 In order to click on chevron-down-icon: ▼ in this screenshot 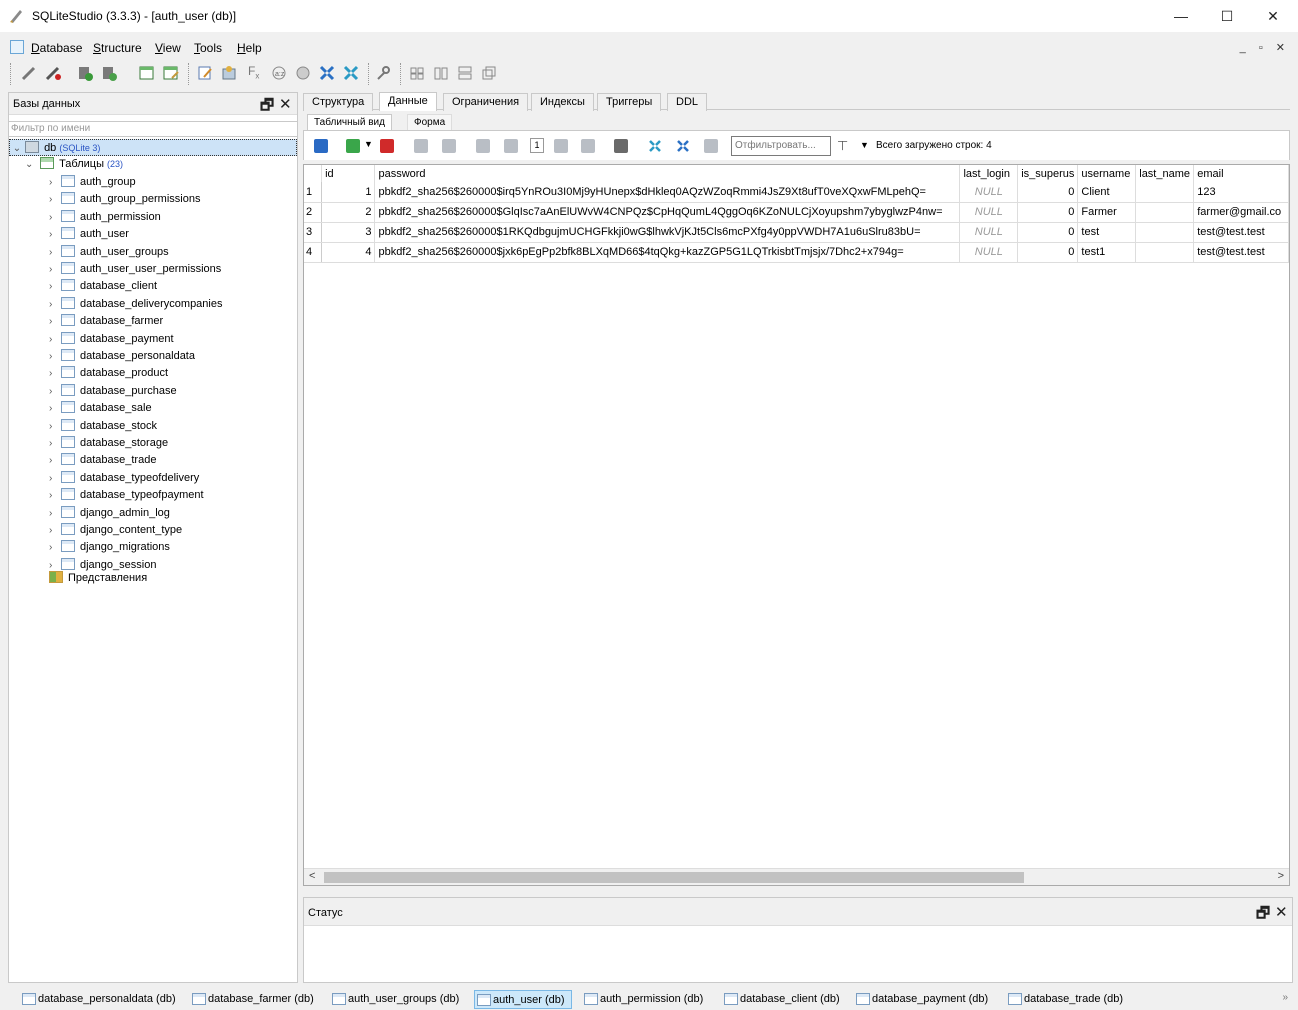, I will do `click(864, 145)`.